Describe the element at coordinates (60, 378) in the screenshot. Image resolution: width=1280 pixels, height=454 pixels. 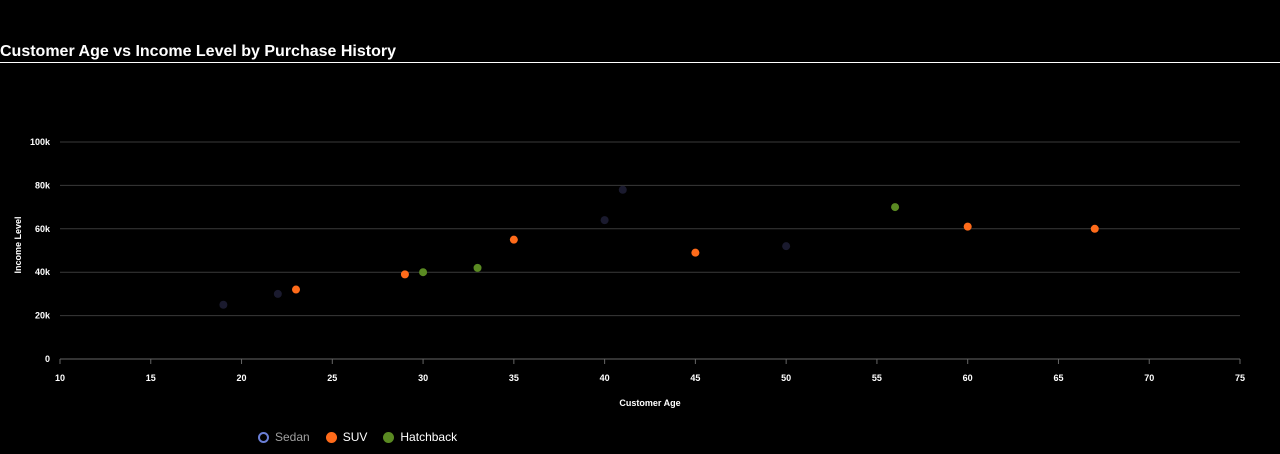
I see `x-tick-label: 10` at that location.